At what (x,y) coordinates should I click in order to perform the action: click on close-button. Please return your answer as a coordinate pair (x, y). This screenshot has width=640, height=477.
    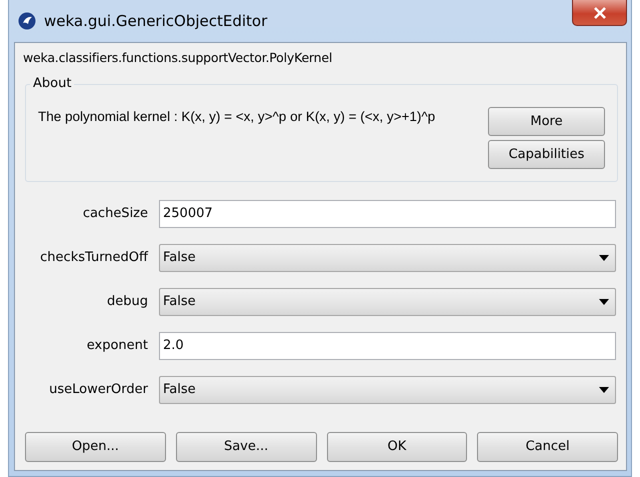
    Looking at the image, I should click on (599, 13).